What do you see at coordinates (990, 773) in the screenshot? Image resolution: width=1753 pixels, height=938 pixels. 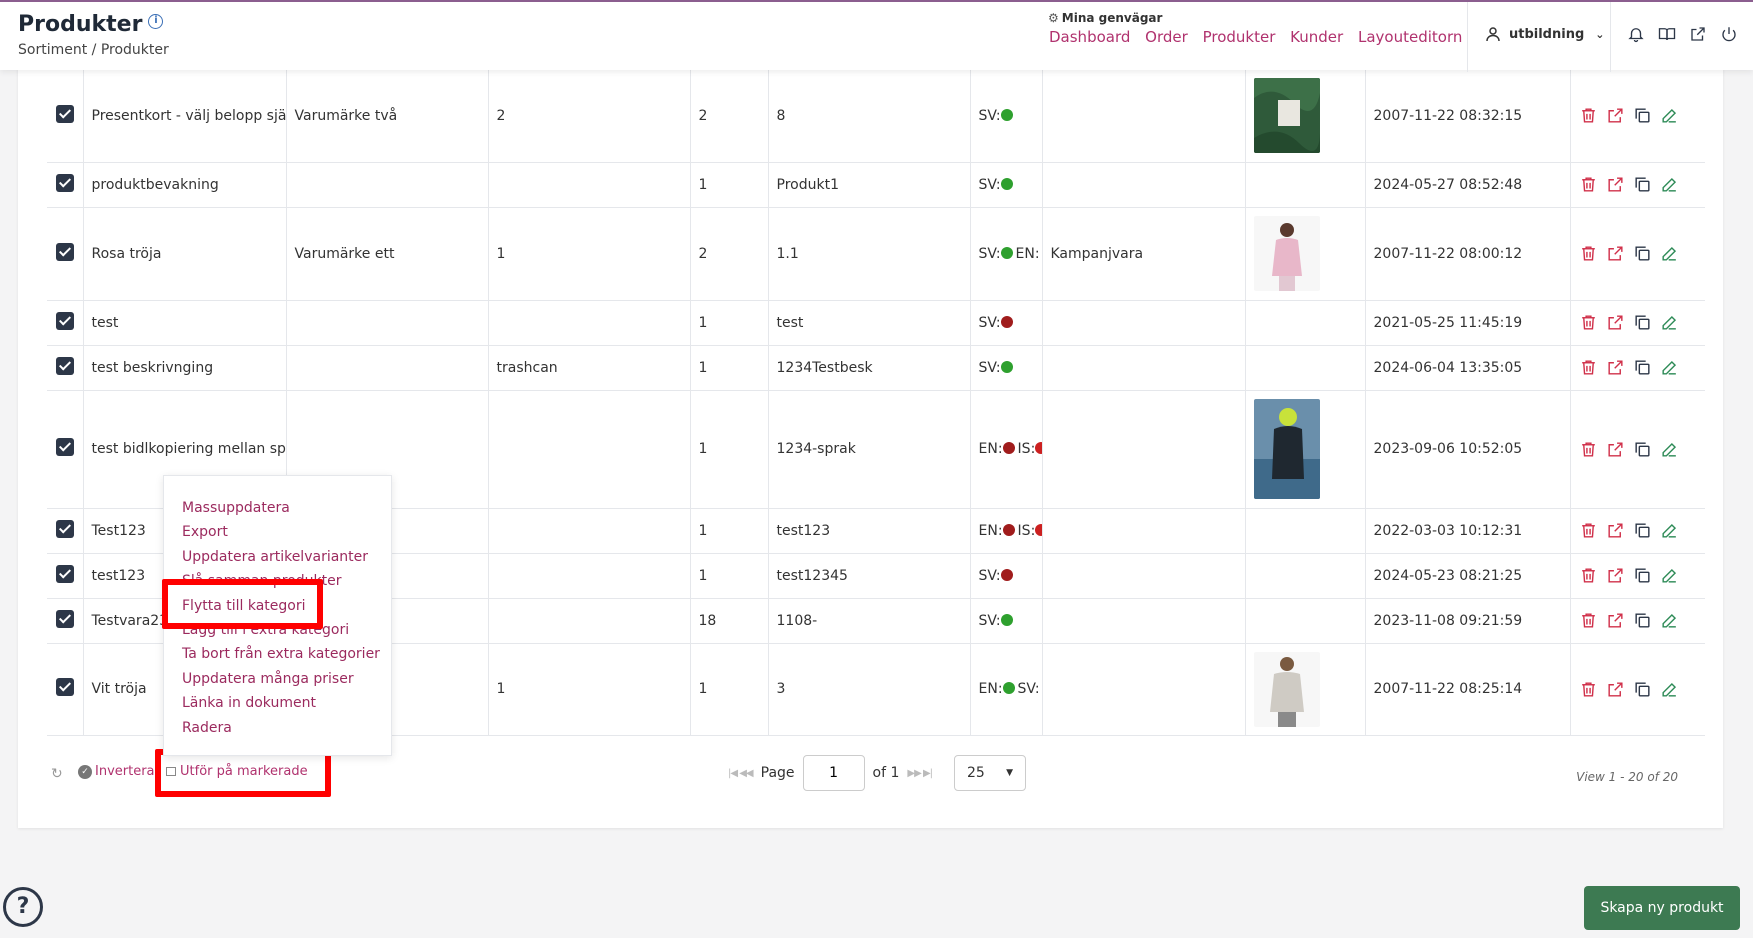 I see `per-page-select: 25 ▼` at bounding box center [990, 773].